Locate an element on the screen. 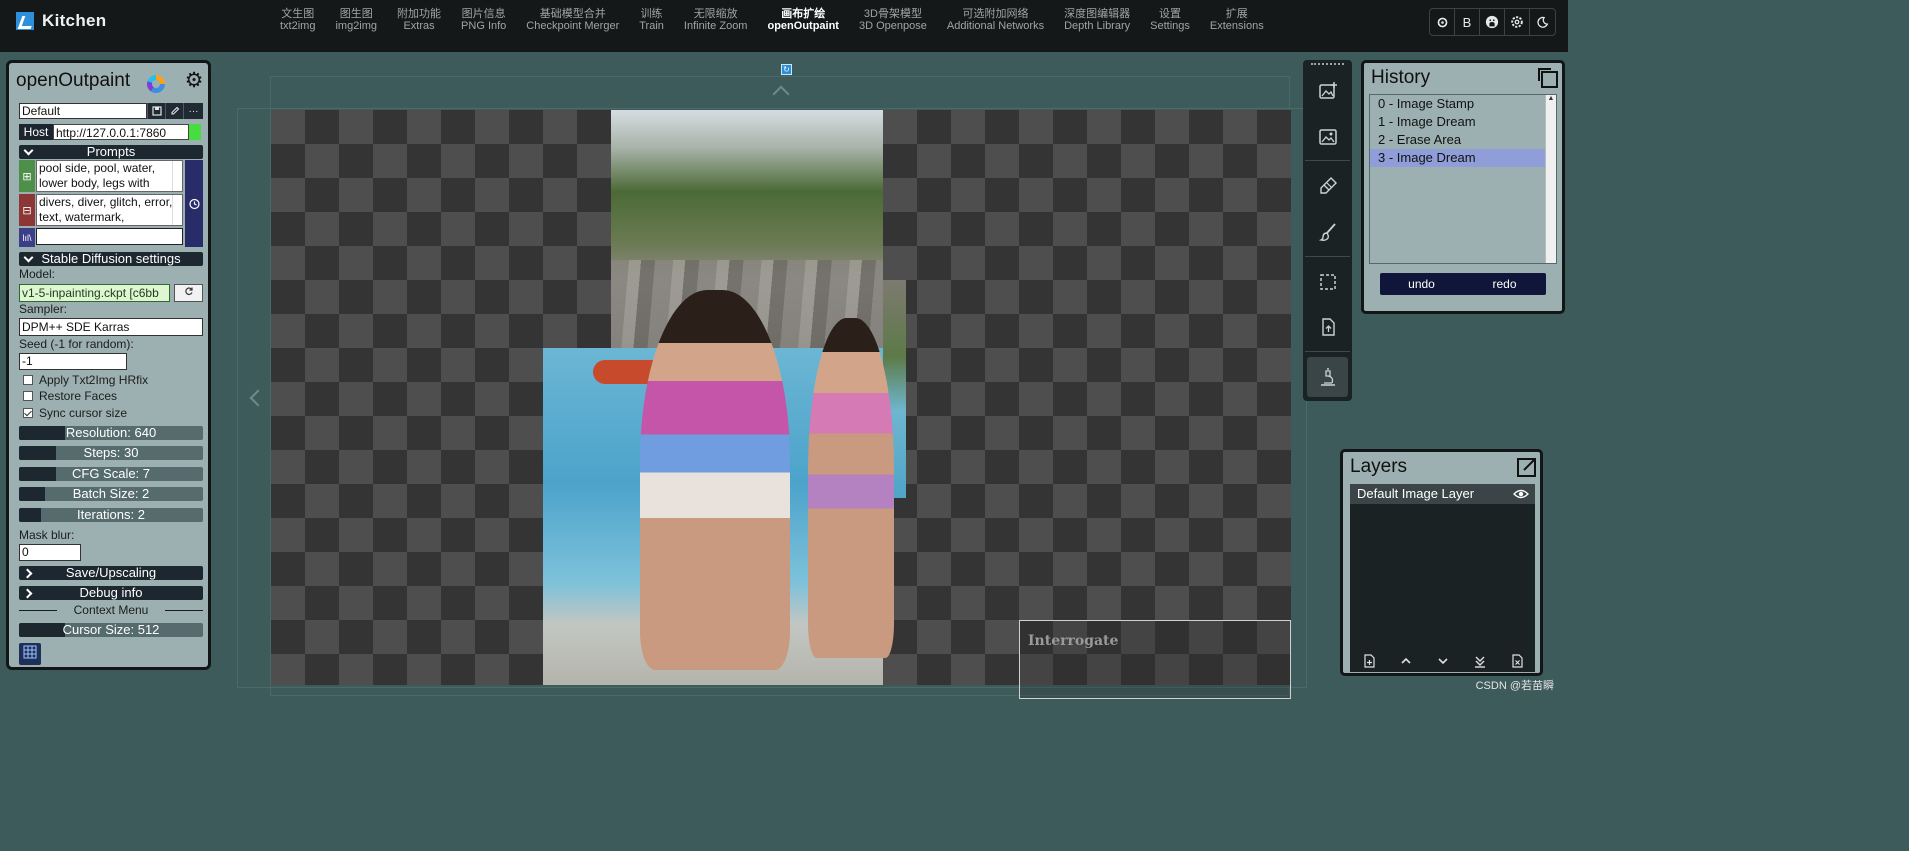 The height and width of the screenshot is (851, 1909). history-minimize-icon is located at coordinates (1548, 78).